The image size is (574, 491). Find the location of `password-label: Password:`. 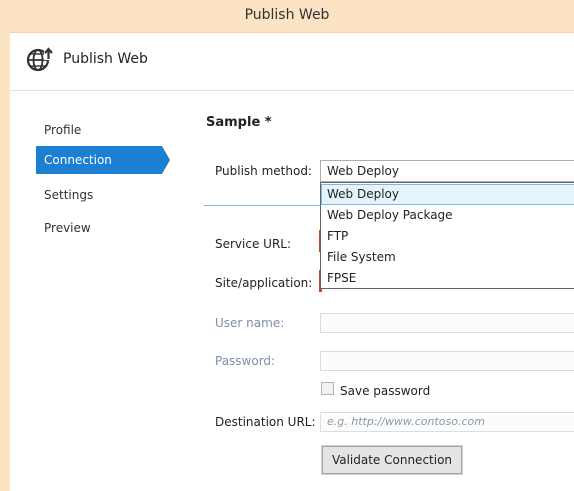

password-label: Password: is located at coordinates (245, 361).